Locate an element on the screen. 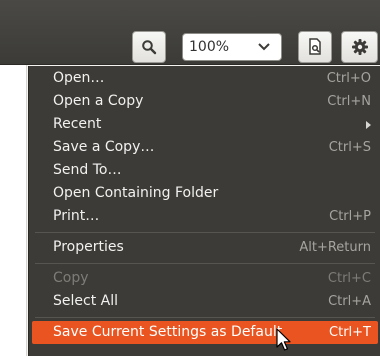  menu-item-label: Recent is located at coordinates (77, 124).